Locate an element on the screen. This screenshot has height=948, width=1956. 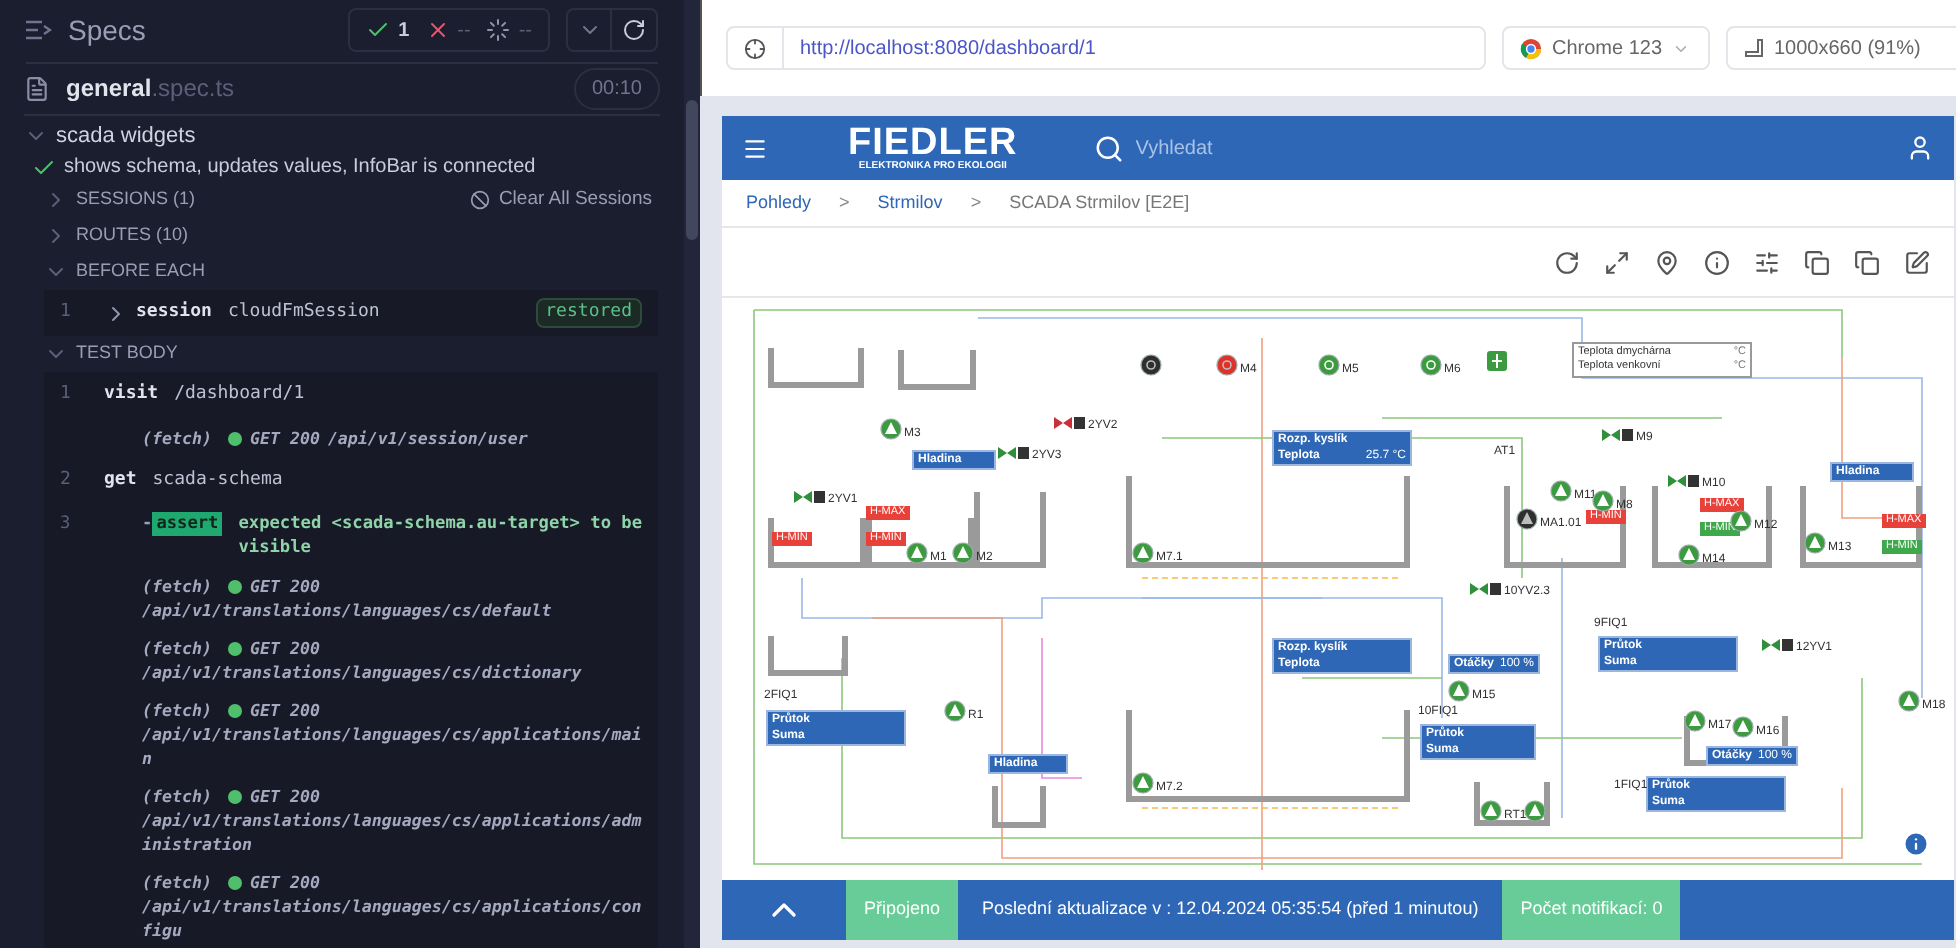
browser-dropdown: Chrome 123 is located at coordinates (1606, 48).